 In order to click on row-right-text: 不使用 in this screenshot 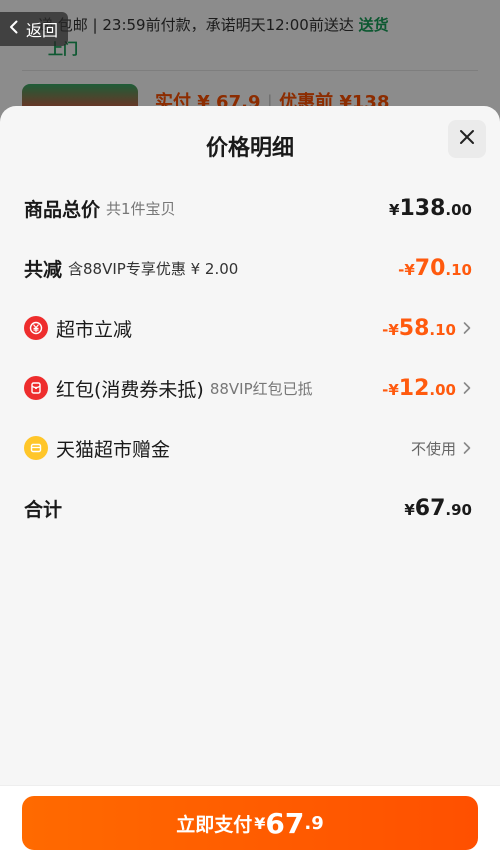, I will do `click(433, 448)`.